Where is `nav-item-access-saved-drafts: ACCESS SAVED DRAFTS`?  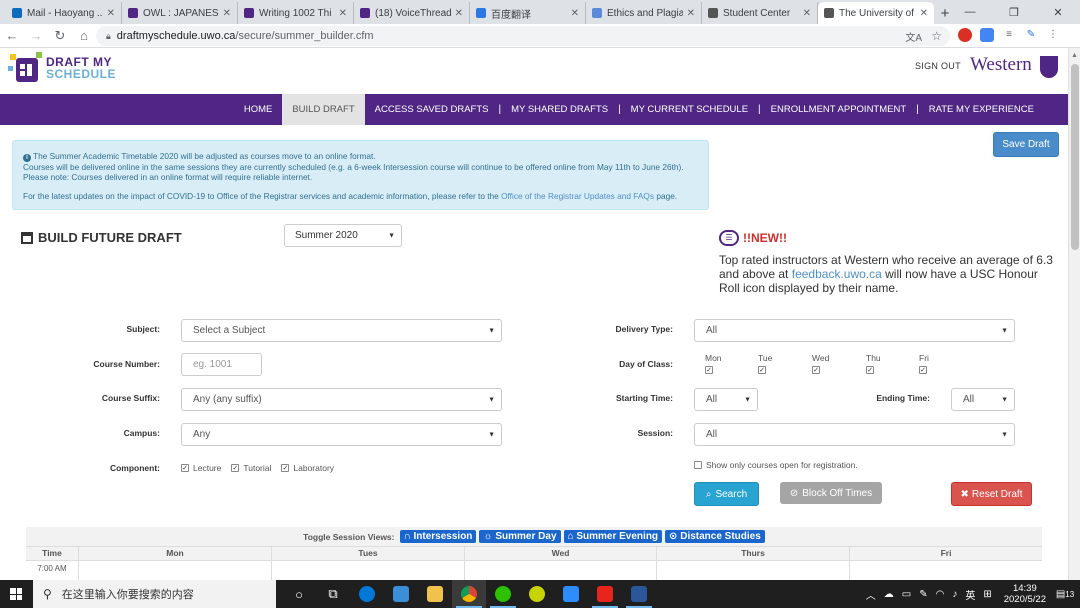 nav-item-access-saved-drafts: ACCESS SAVED DRAFTS is located at coordinates (432, 109).